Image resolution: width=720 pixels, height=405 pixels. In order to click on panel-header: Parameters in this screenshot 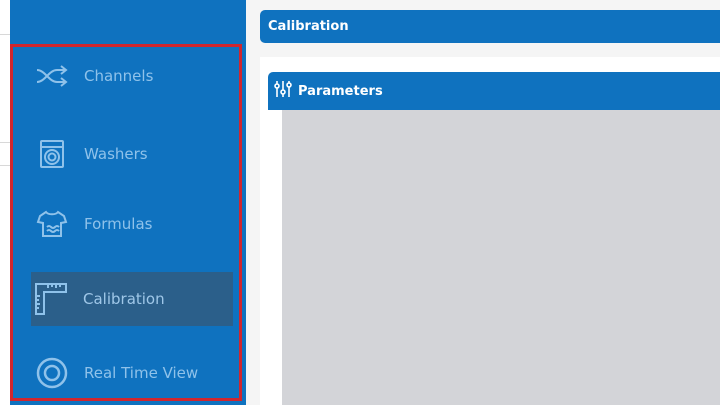, I will do `click(494, 91)`.